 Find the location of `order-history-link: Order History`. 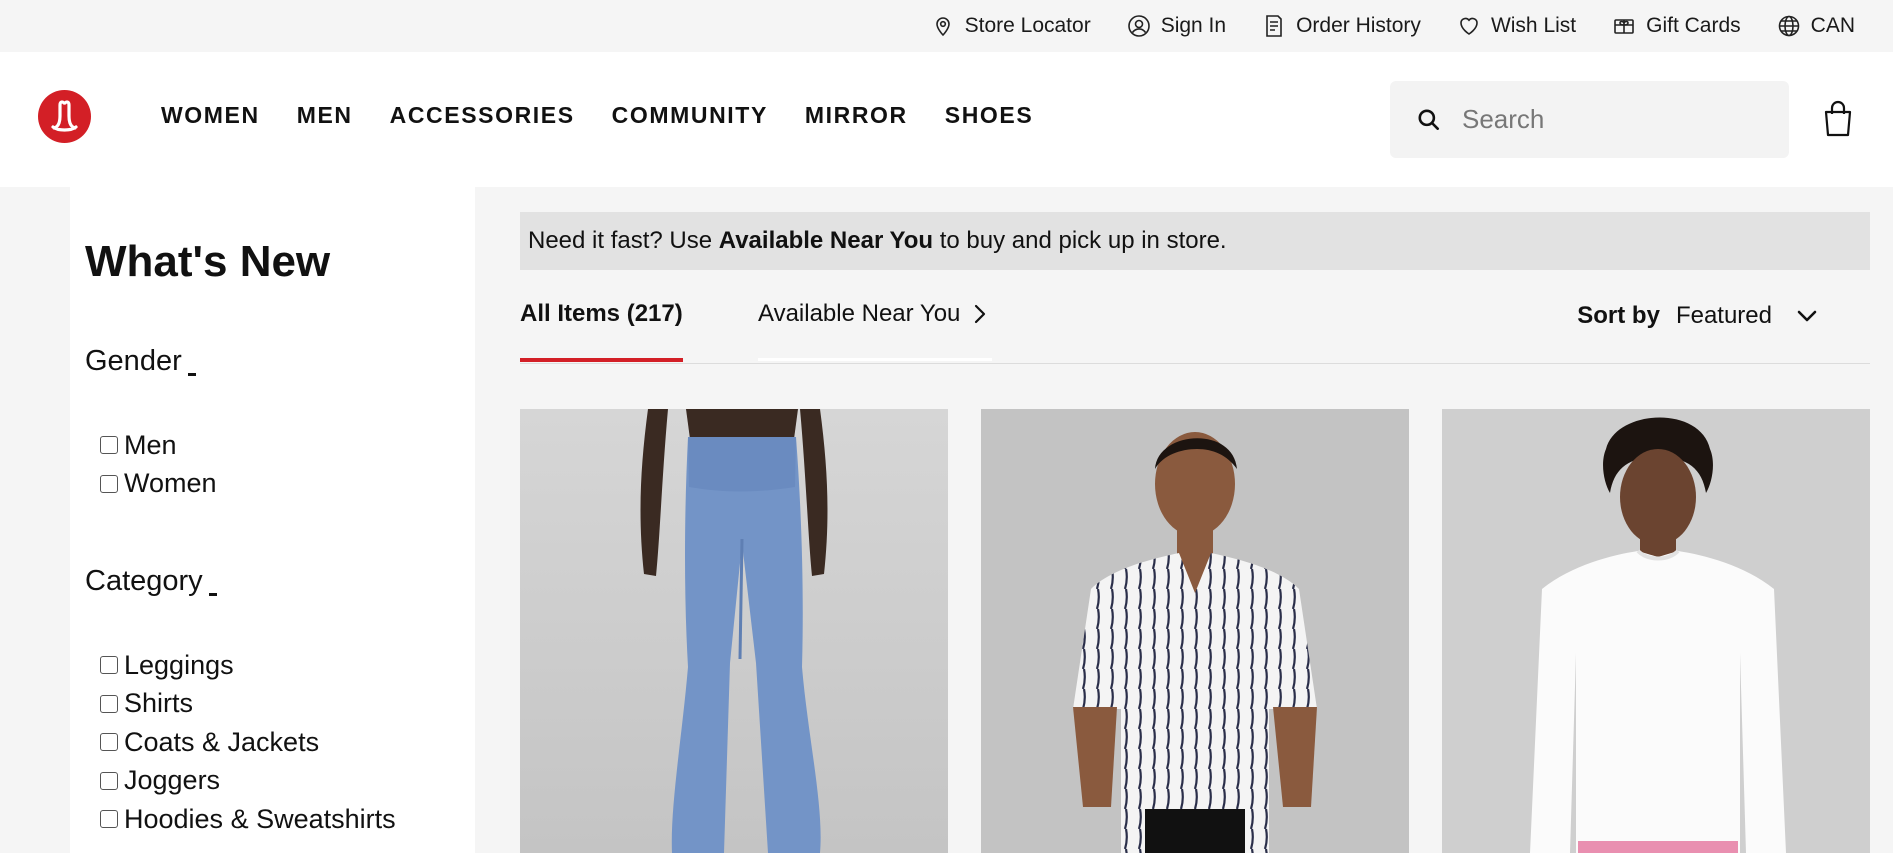

order-history-link: Order History is located at coordinates (1341, 26).